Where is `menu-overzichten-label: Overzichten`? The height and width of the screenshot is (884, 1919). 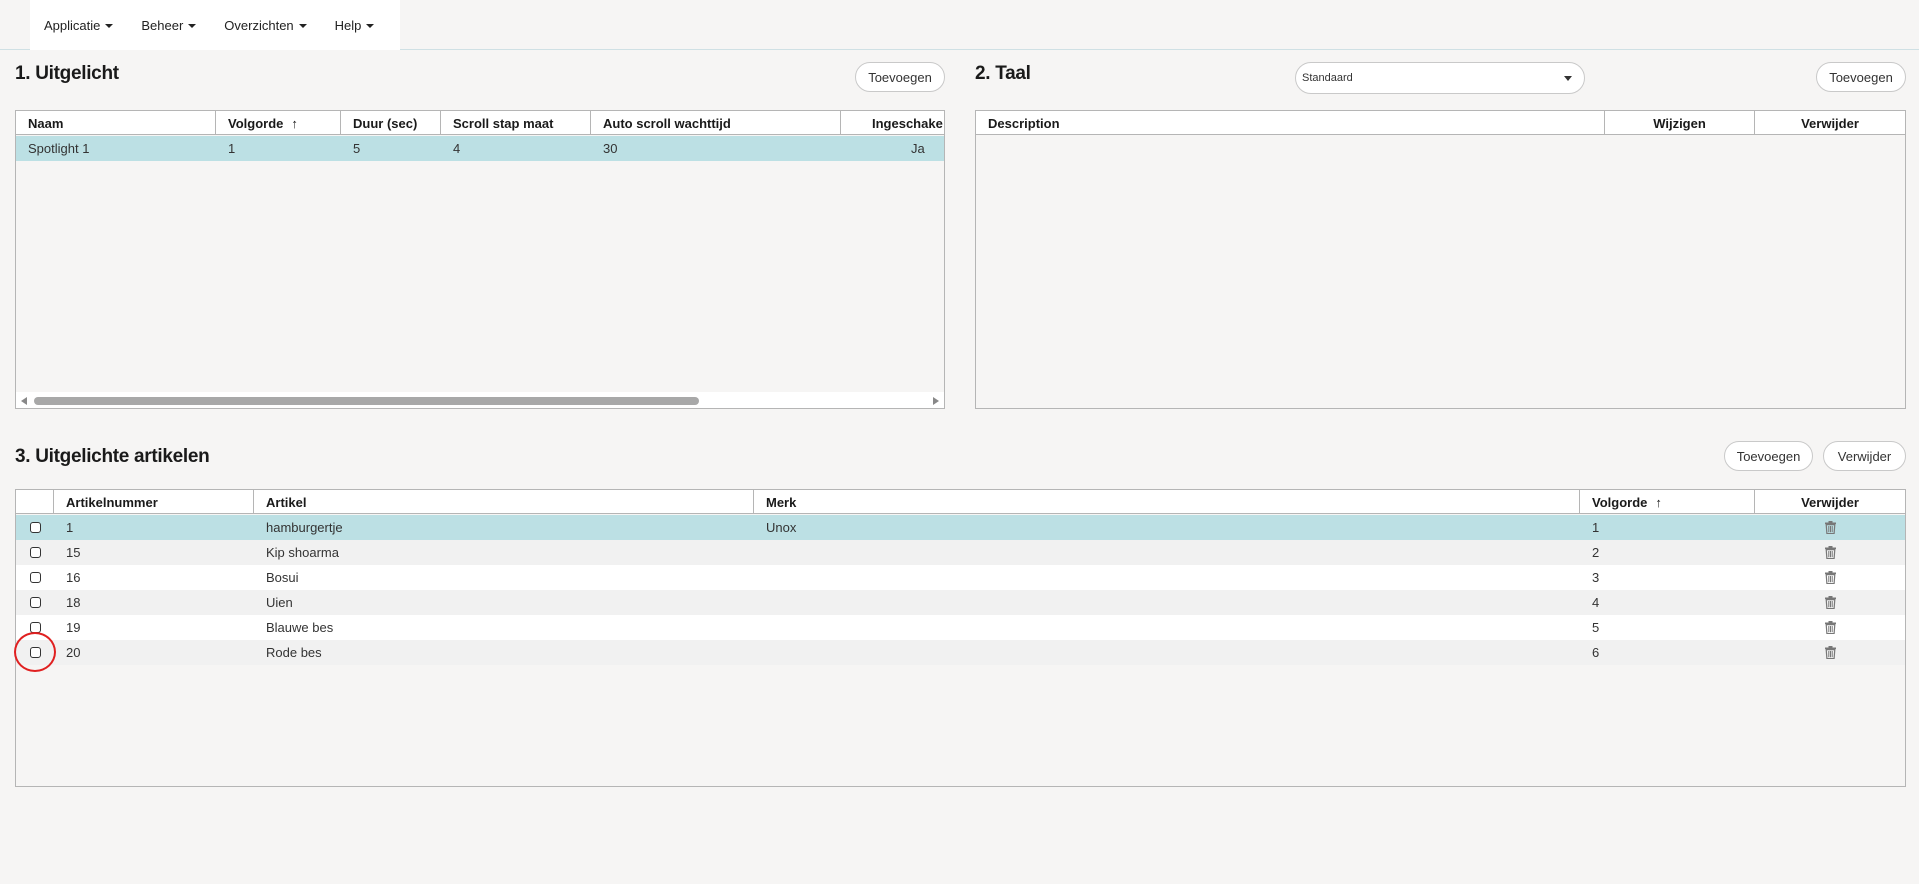
menu-overzichten-label: Overzichten is located at coordinates (259, 25).